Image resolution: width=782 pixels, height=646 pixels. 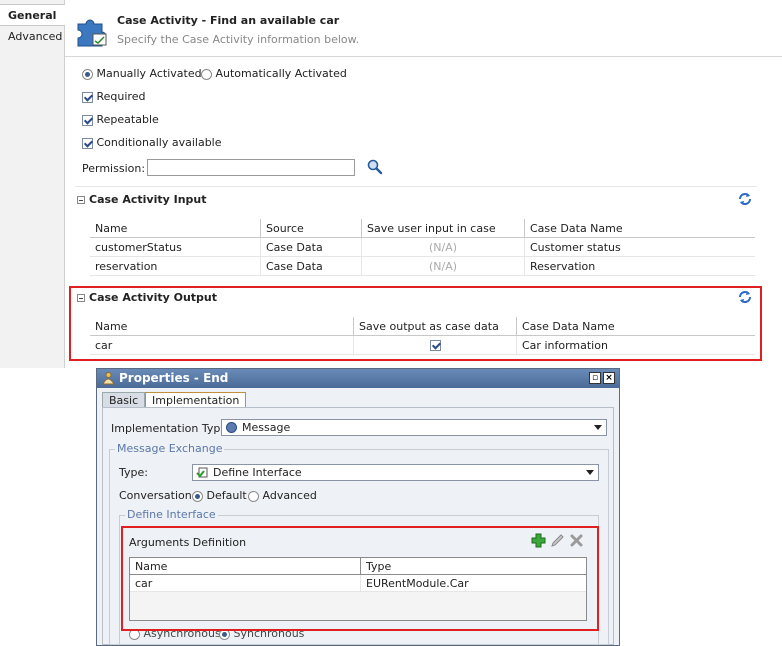 What do you see at coordinates (148, 199) in the screenshot?
I see `case-activity-input-title: Case Activity Input` at bounding box center [148, 199].